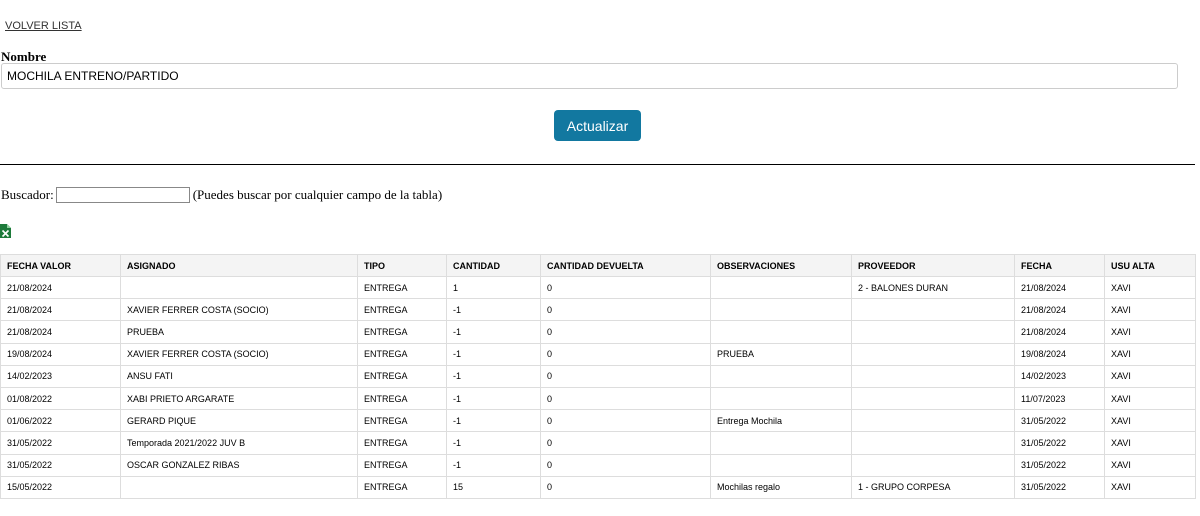 Image resolution: width=1200 pixels, height=516 pixels. Describe the element at coordinates (933, 265) in the screenshot. I see `col-proveedor: PROVEEDOR` at that location.